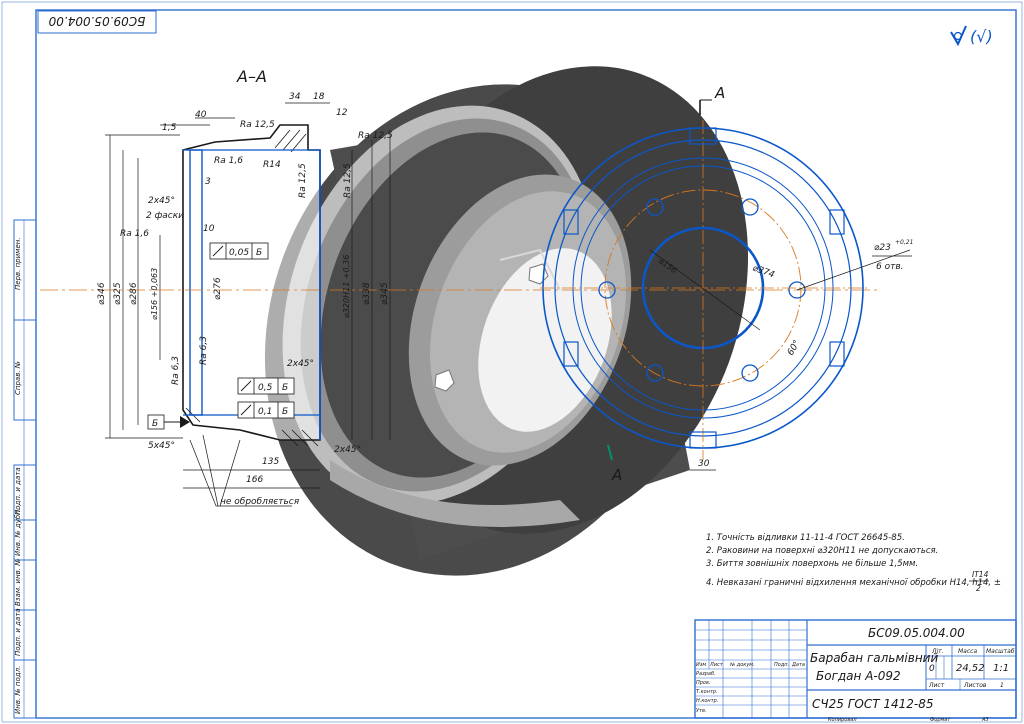  What do you see at coordinates (285, 388) in the screenshot?
I see `tol-base-b2: Б` at bounding box center [285, 388].